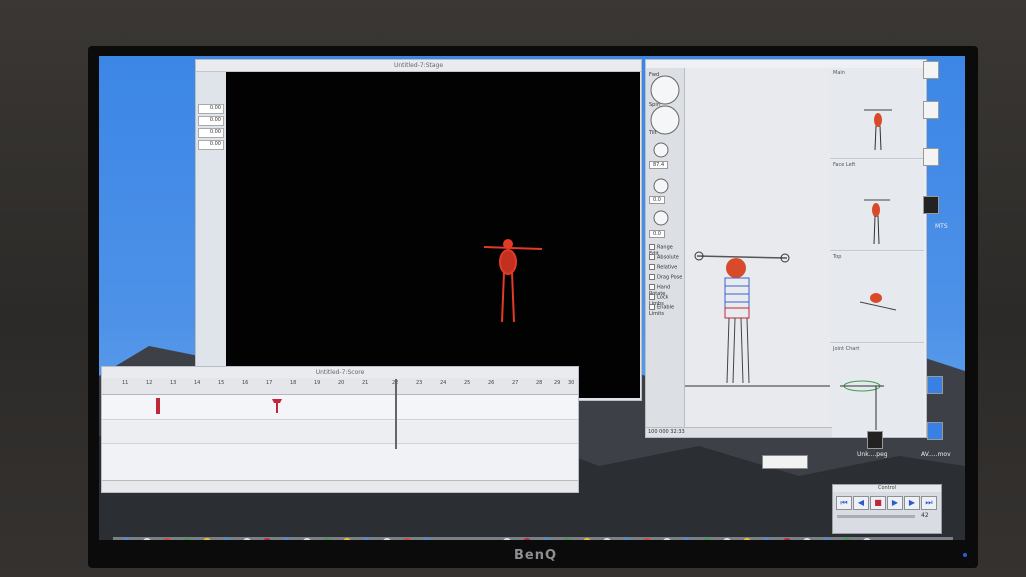 This screenshot has height=577, width=1026. I want to click on desktop-label: AV.....mov, so click(936, 454).